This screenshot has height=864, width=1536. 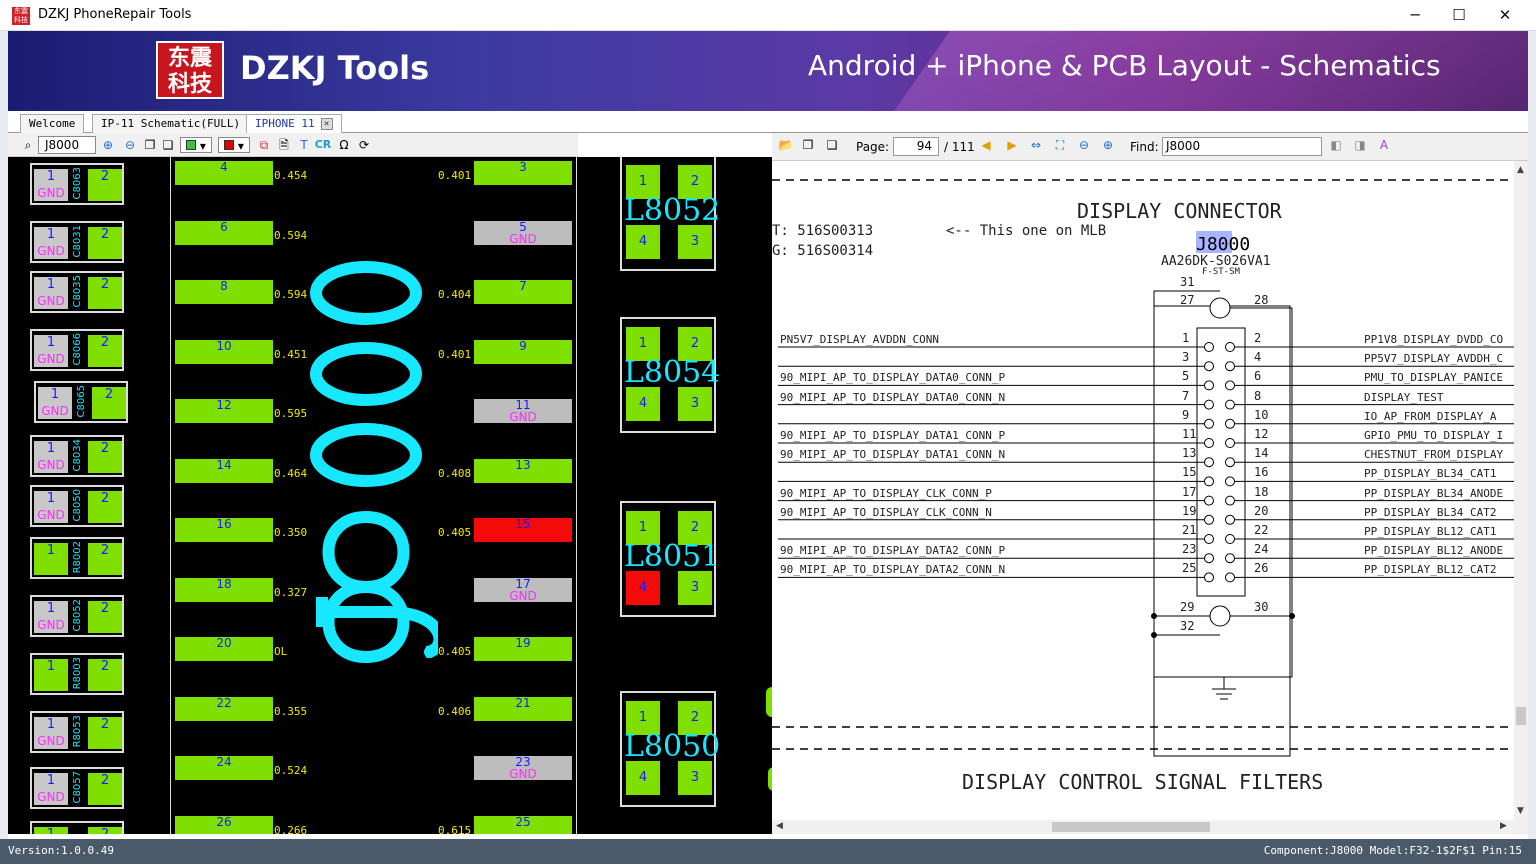 What do you see at coordinates (1012, 145) in the screenshot?
I see `next-page-icon: ▶` at bounding box center [1012, 145].